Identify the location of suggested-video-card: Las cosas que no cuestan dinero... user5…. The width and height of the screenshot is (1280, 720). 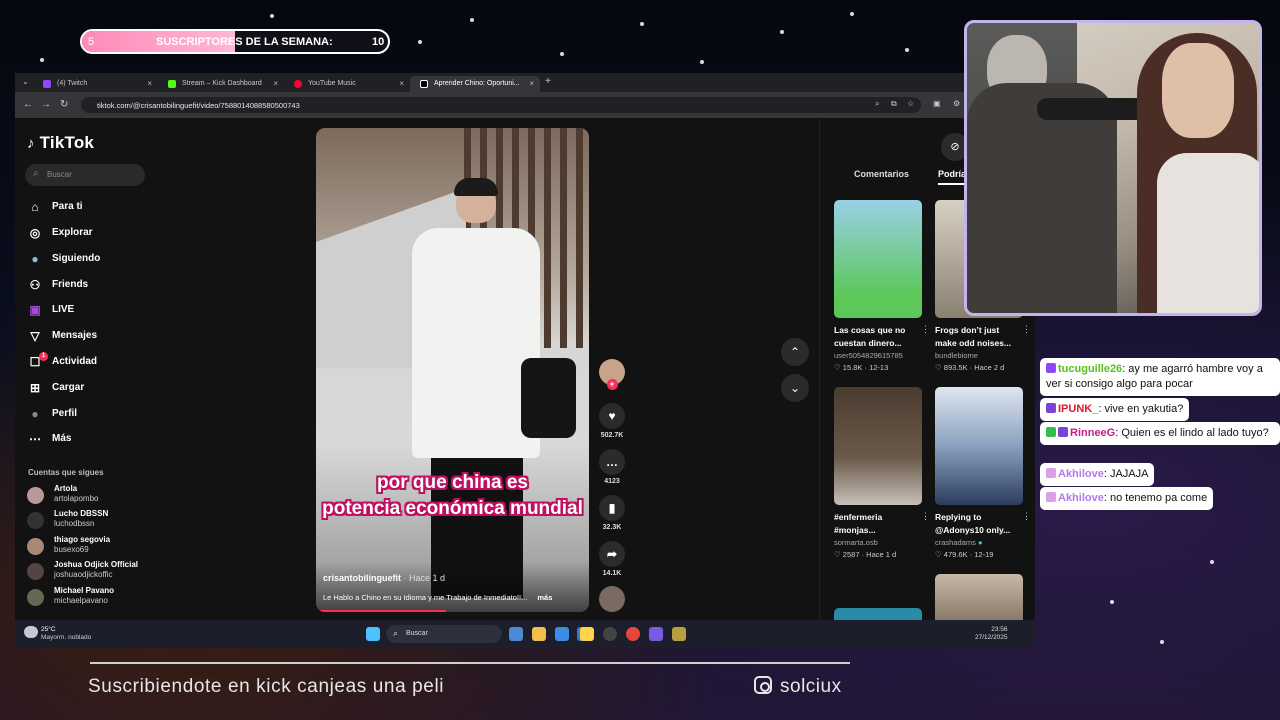
(882, 286).